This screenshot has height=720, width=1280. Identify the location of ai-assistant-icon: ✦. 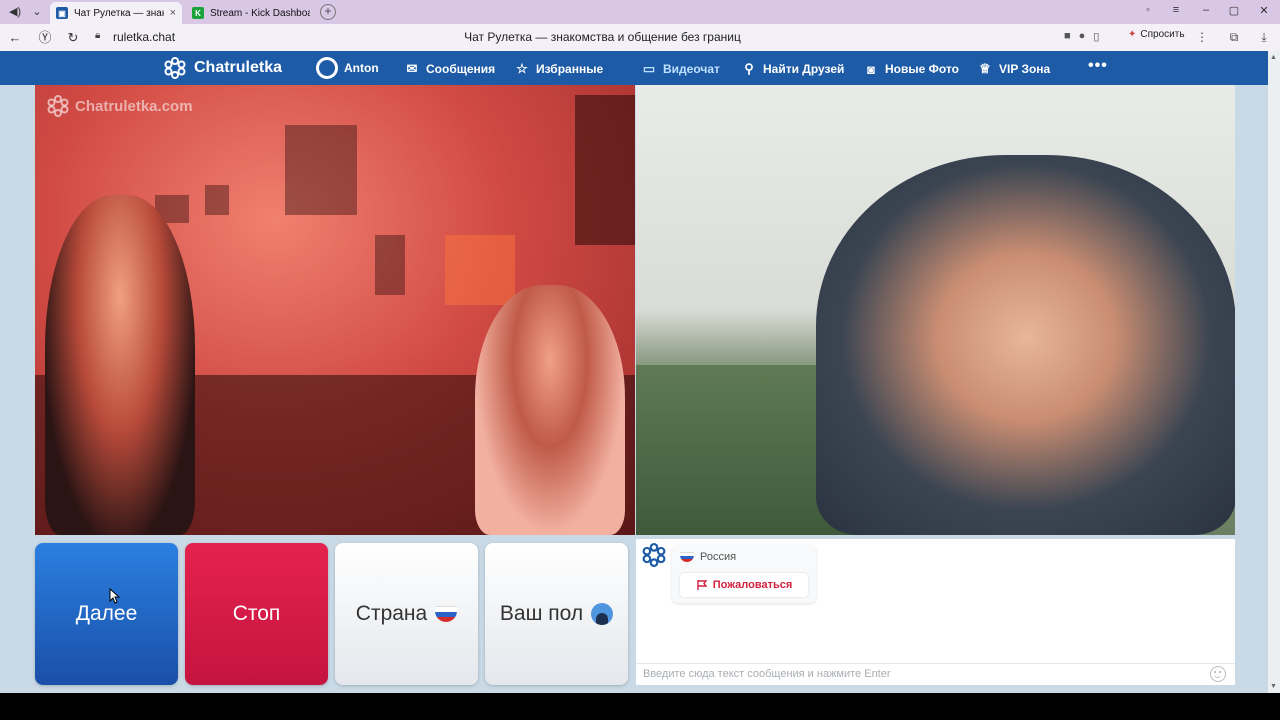
(1132, 34).